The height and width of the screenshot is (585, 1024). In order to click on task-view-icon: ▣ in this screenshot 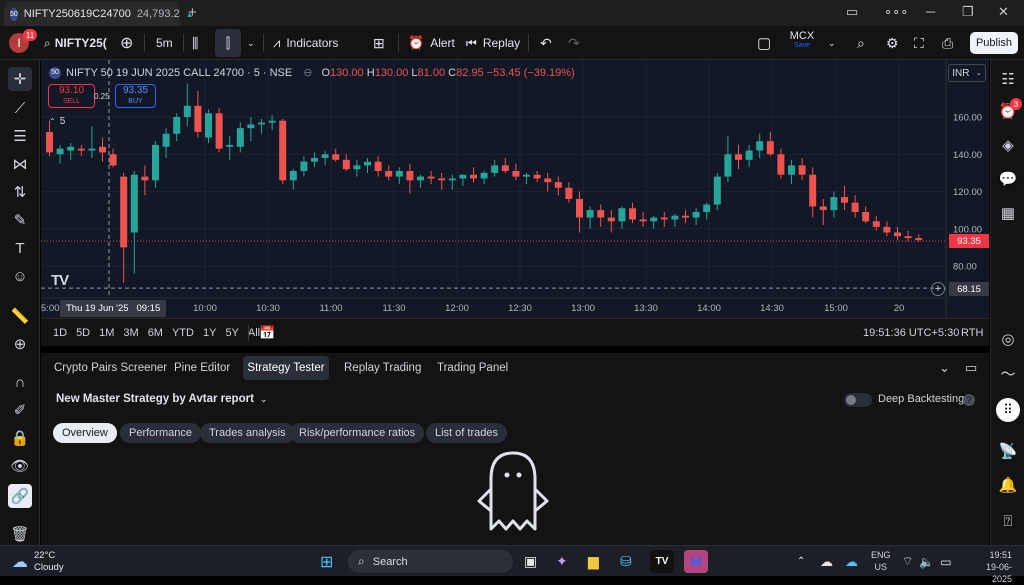, I will do `click(530, 561)`.